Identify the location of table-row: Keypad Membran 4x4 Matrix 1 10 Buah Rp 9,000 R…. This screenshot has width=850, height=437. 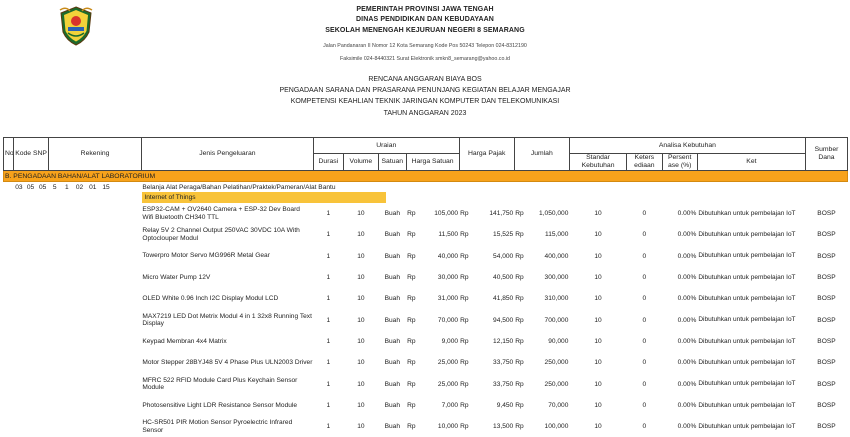
(426, 341).